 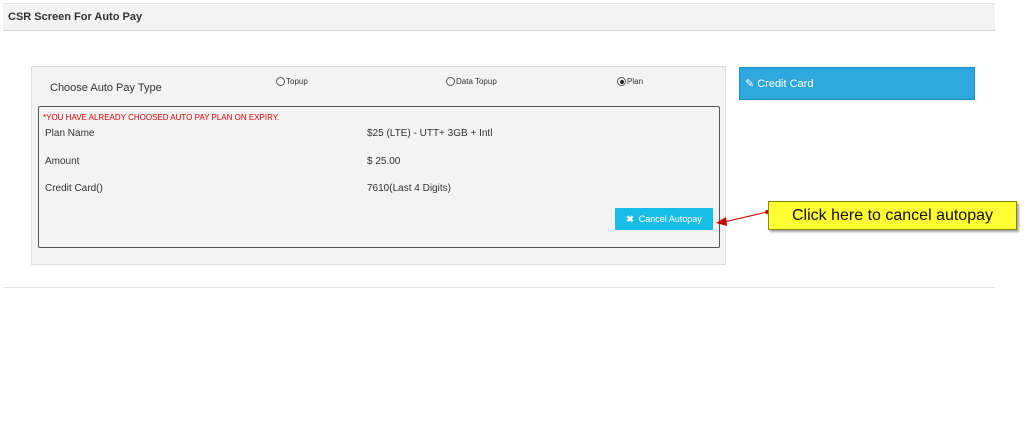 What do you see at coordinates (635, 81) in the screenshot?
I see `radio-label-plan: Plan` at bounding box center [635, 81].